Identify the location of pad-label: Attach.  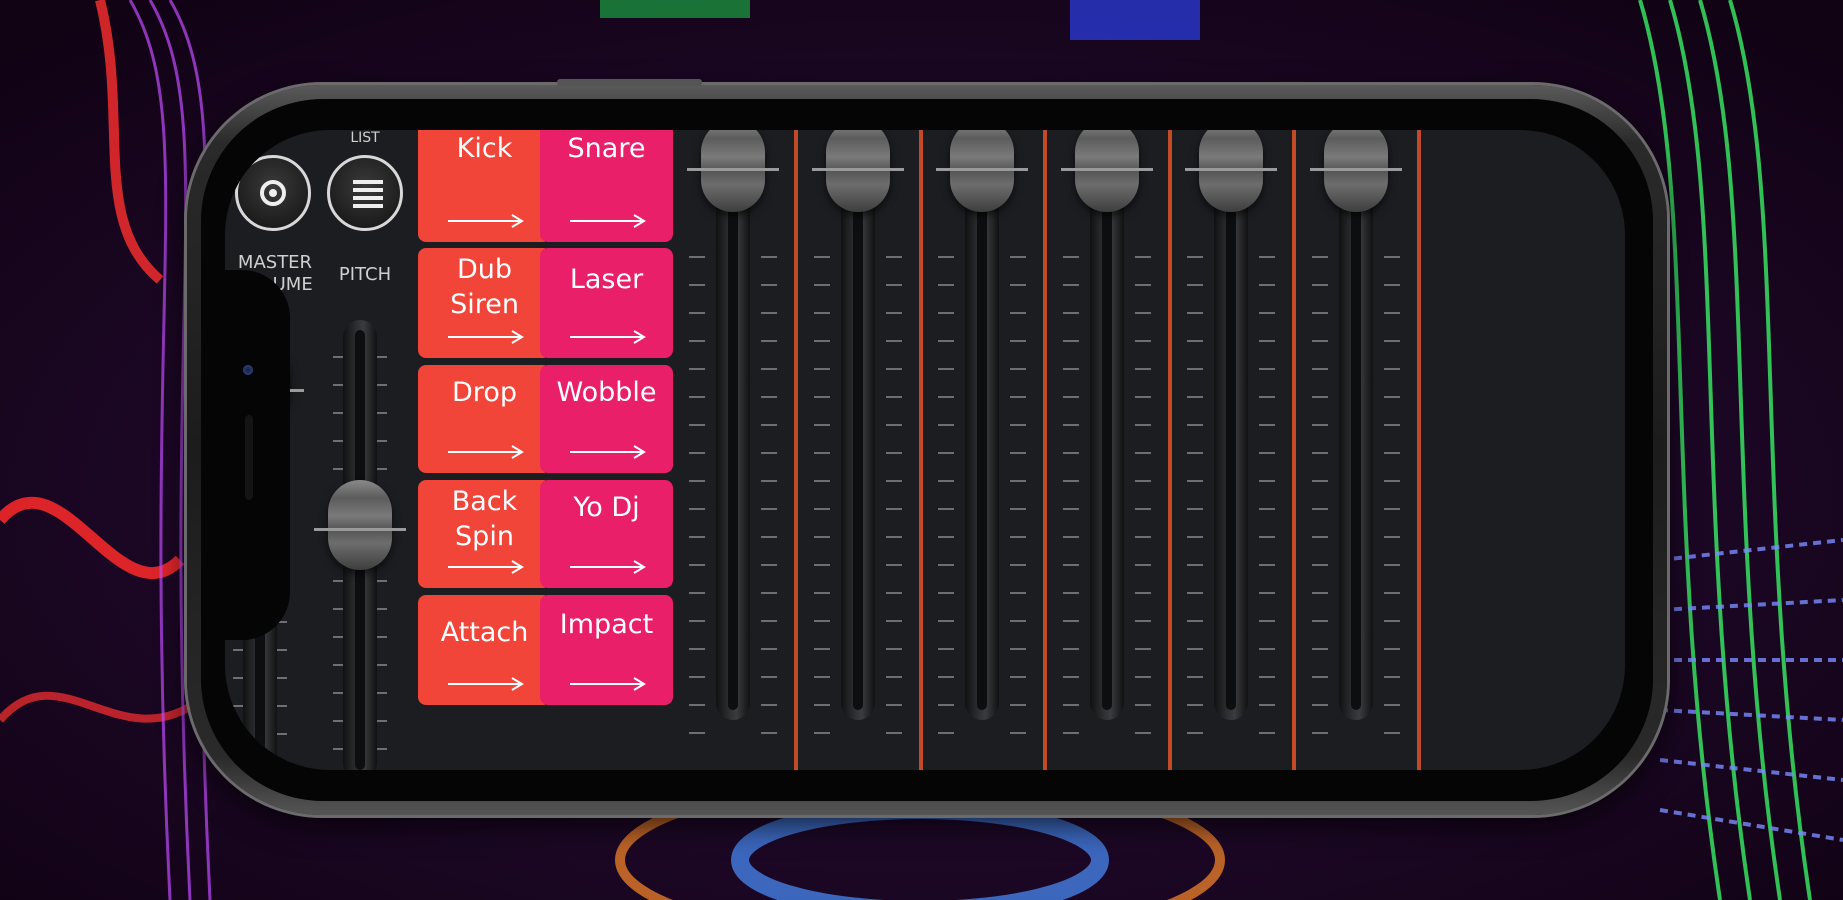
(484, 632).